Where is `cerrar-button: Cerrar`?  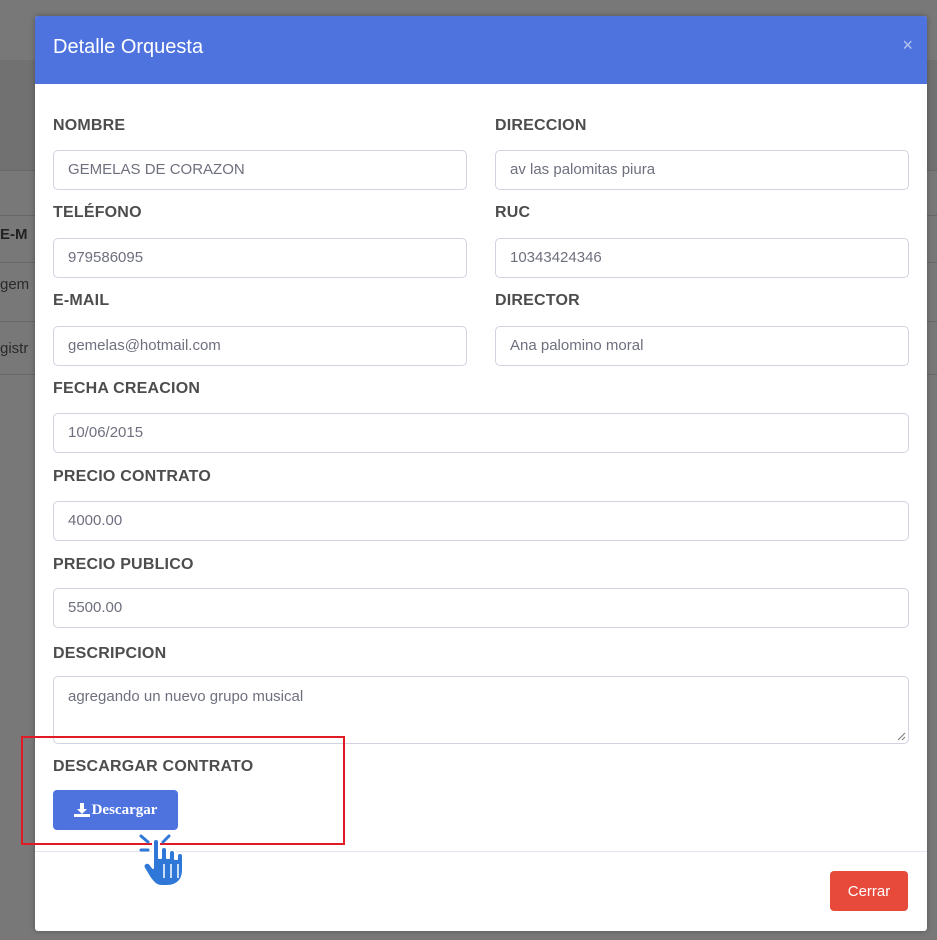 cerrar-button: Cerrar is located at coordinates (869, 891).